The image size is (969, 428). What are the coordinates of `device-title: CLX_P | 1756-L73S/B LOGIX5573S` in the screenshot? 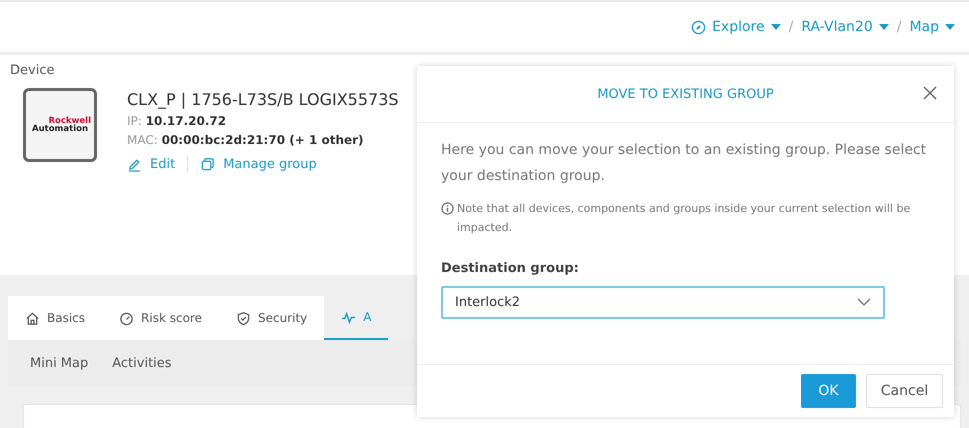 It's located at (263, 99).